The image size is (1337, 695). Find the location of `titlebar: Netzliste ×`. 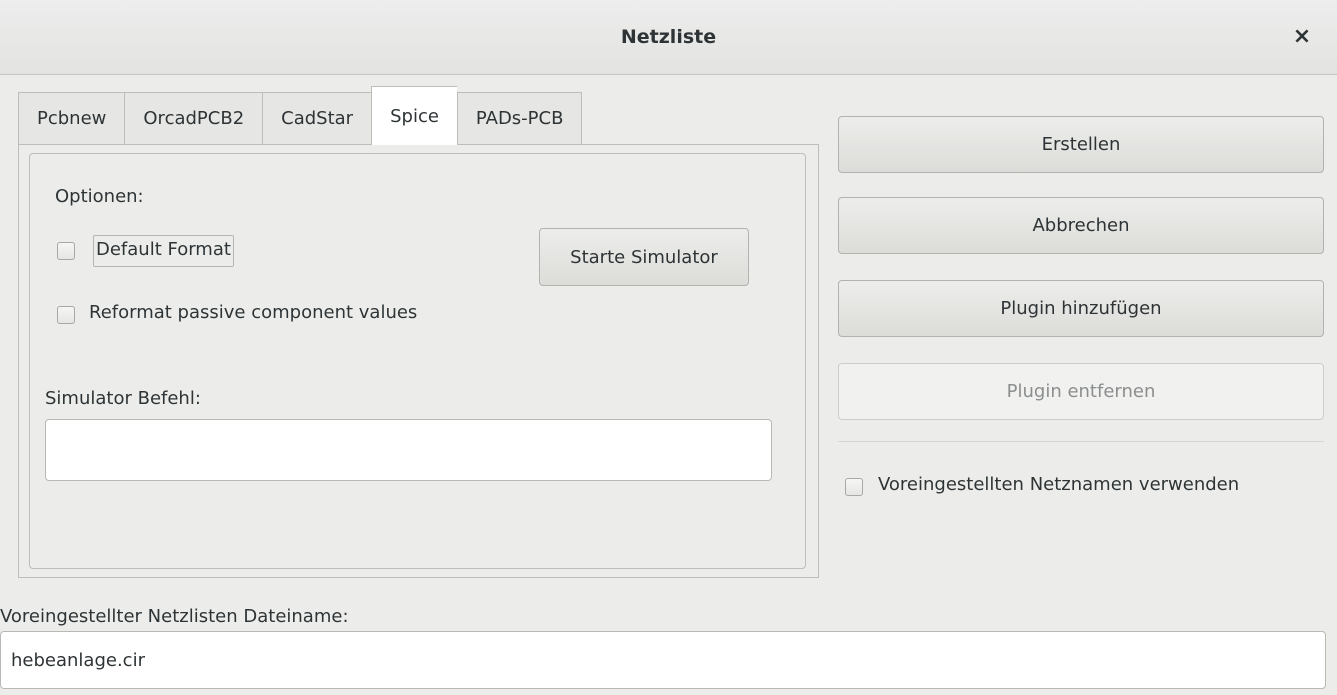

titlebar: Netzliste × is located at coordinates (668, 37).